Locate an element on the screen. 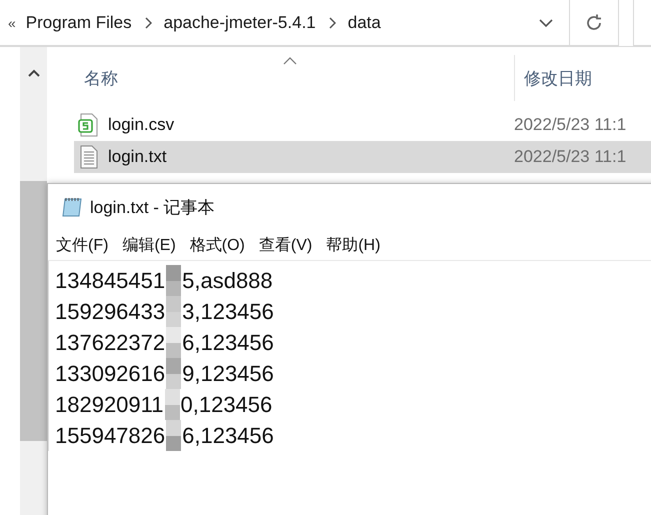  file-row: login.csv 2022/5/23 11:1 is located at coordinates (362, 125).